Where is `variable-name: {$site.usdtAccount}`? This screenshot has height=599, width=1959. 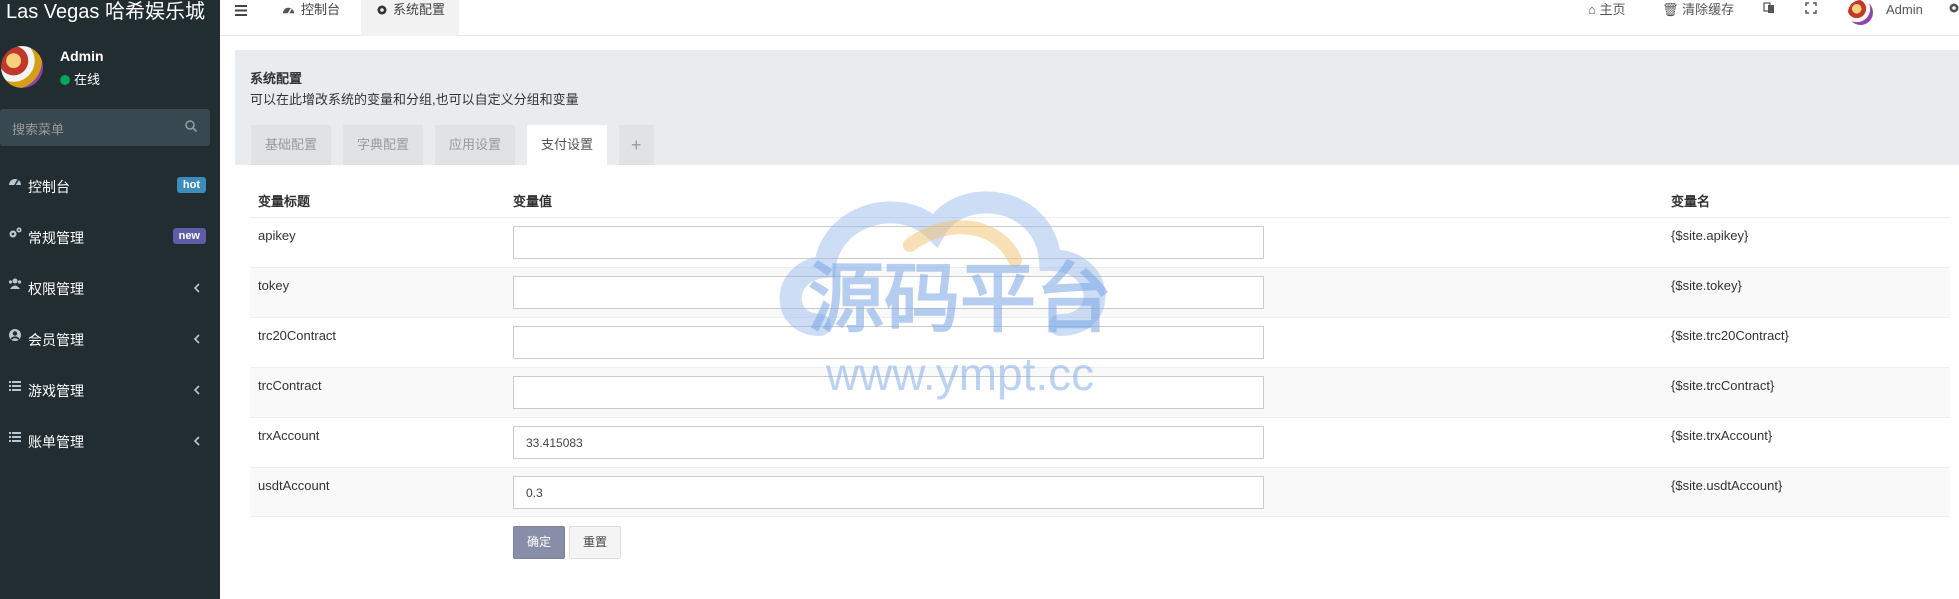 variable-name: {$site.usdtAccount} is located at coordinates (1727, 485).